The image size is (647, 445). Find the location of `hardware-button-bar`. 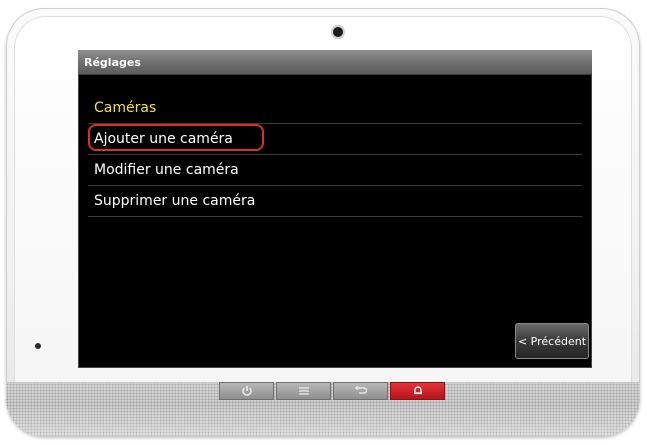

hardware-button-bar is located at coordinates (332, 391).